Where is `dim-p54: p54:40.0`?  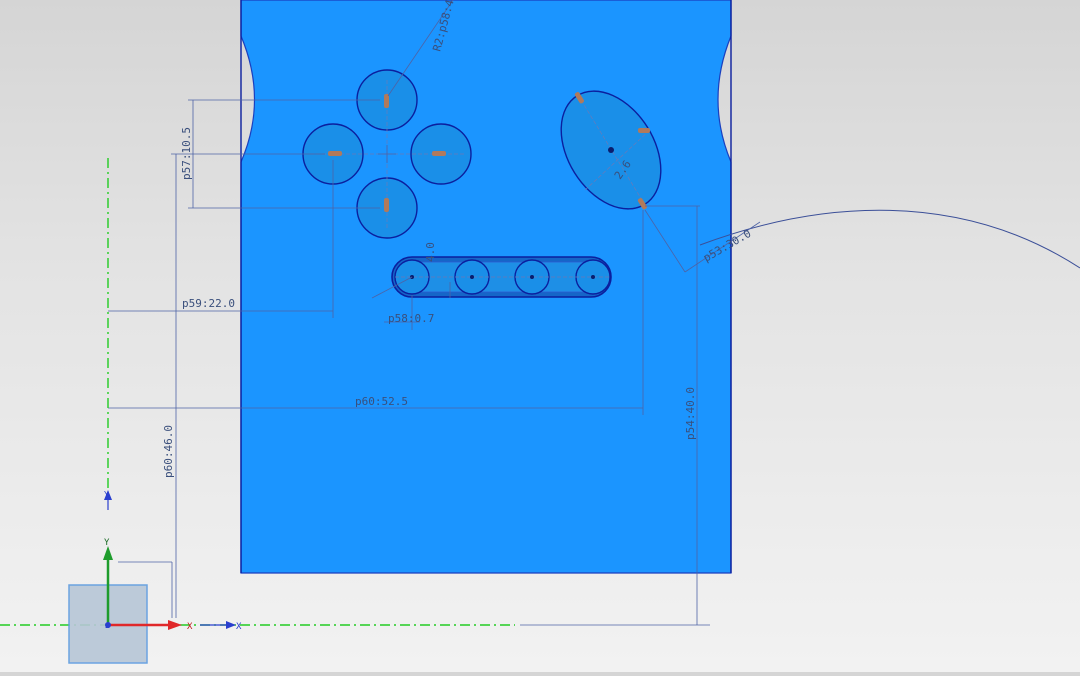 dim-p54: p54:40.0 is located at coordinates (690, 413).